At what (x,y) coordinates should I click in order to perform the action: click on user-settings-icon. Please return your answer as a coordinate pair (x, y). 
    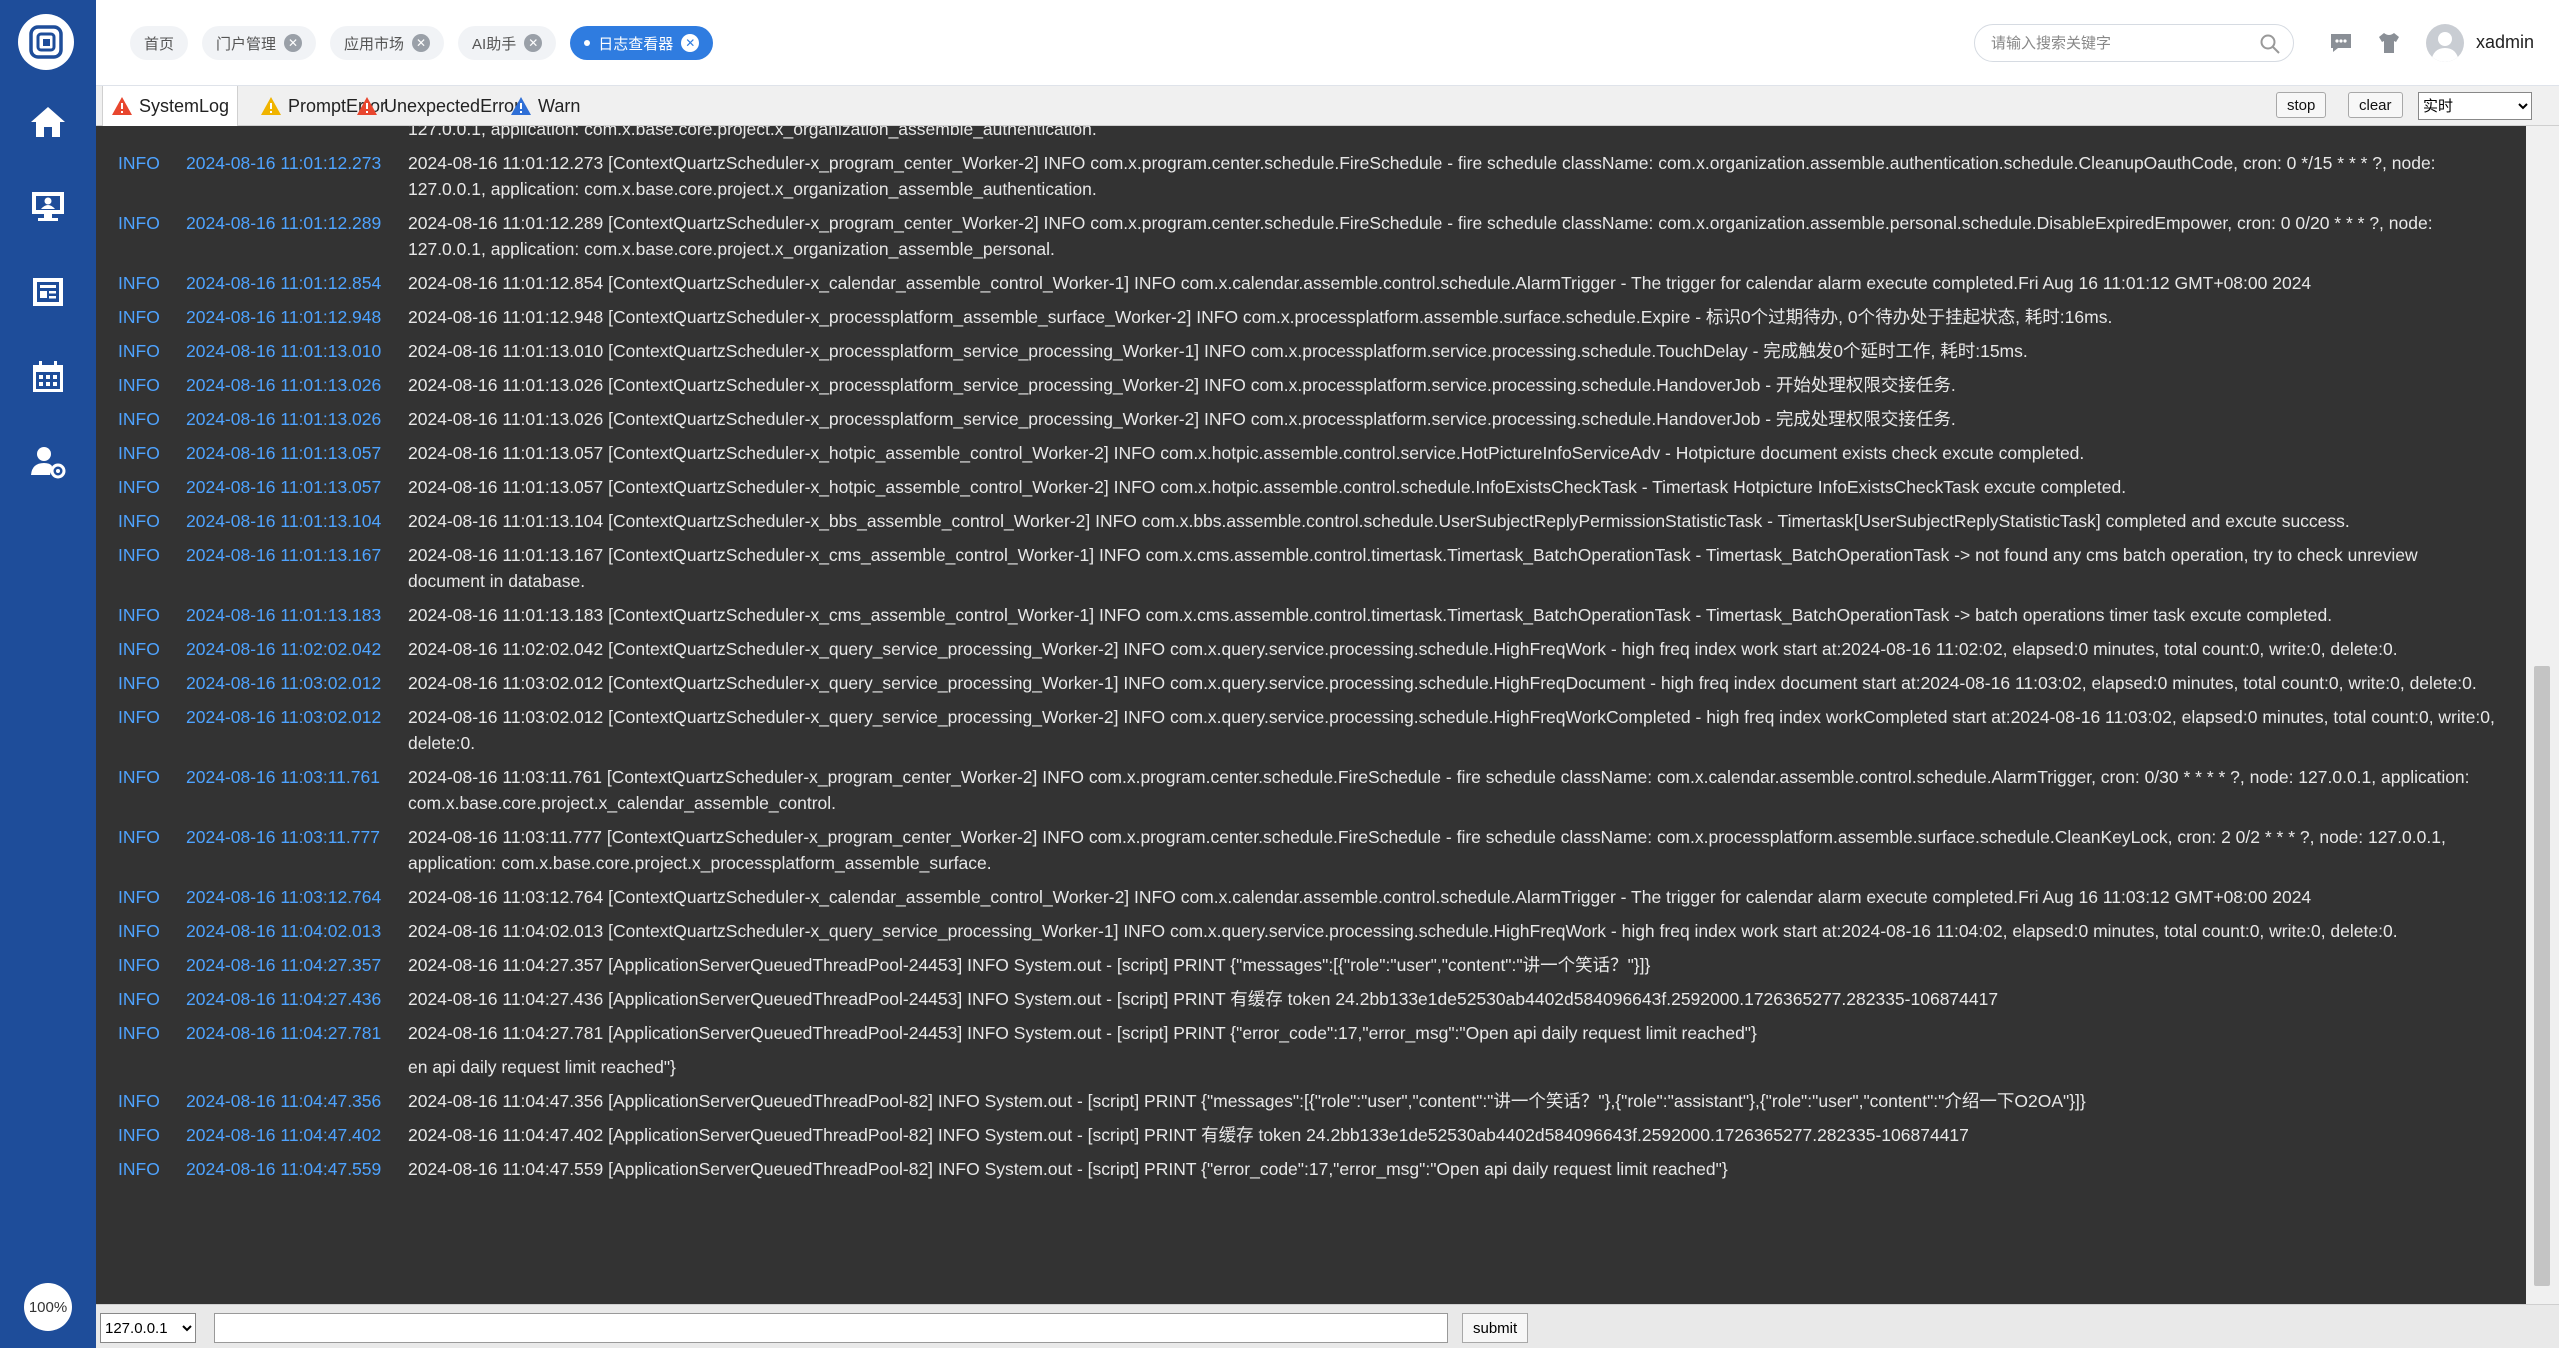
    Looking at the image, I should click on (48, 463).